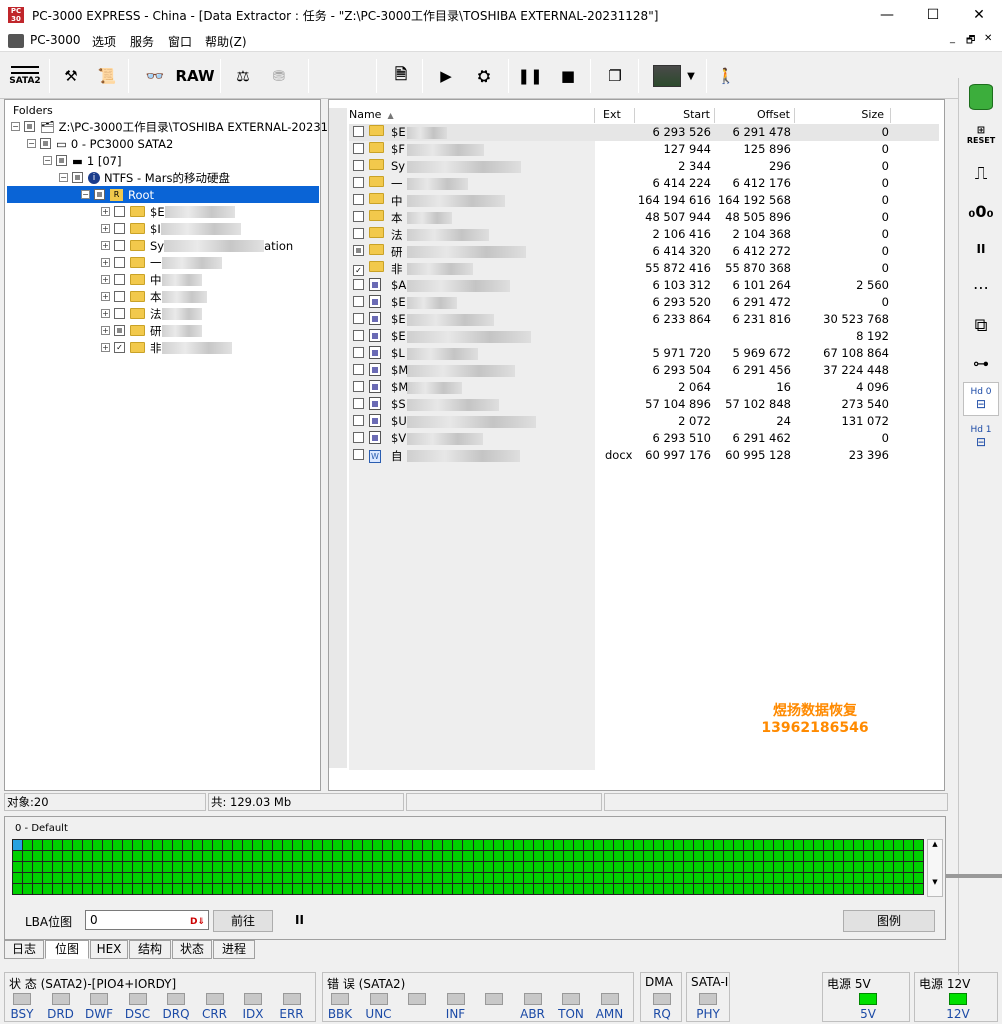  Describe the element at coordinates (71, 76) in the screenshot. I see `tools-button: ⚒` at that location.